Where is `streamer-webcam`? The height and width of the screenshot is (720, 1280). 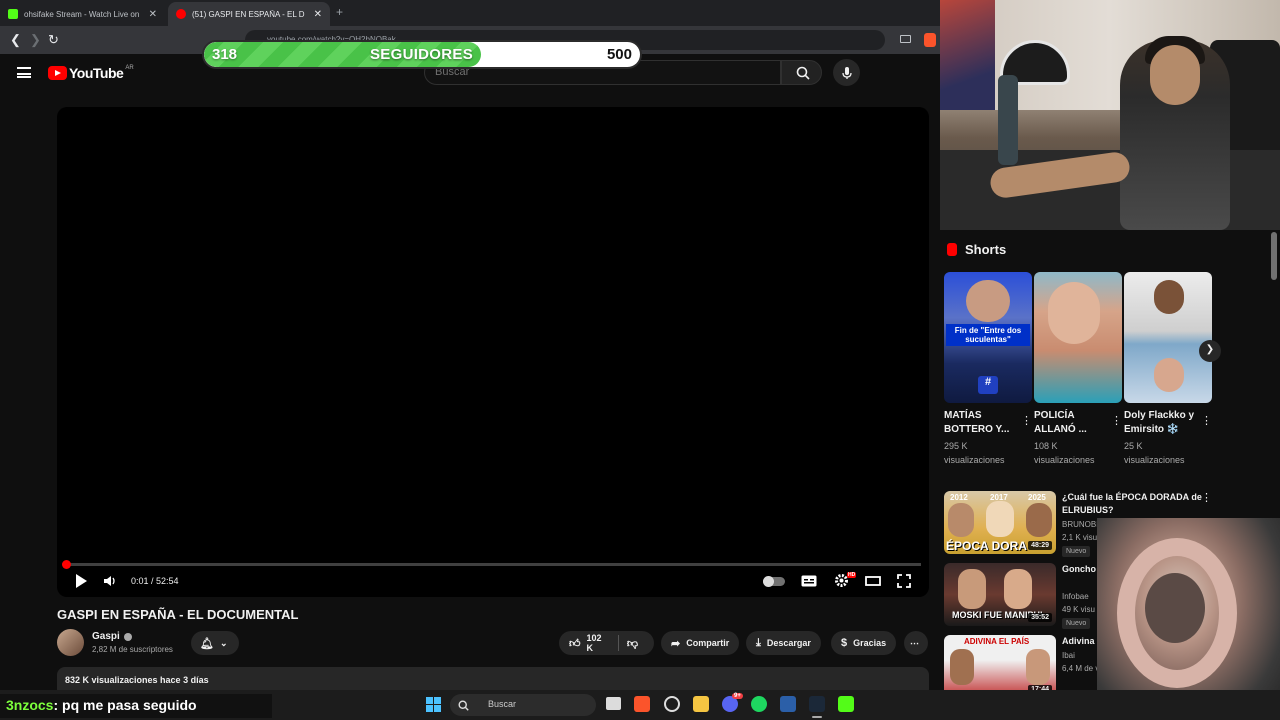 streamer-webcam is located at coordinates (1110, 115).